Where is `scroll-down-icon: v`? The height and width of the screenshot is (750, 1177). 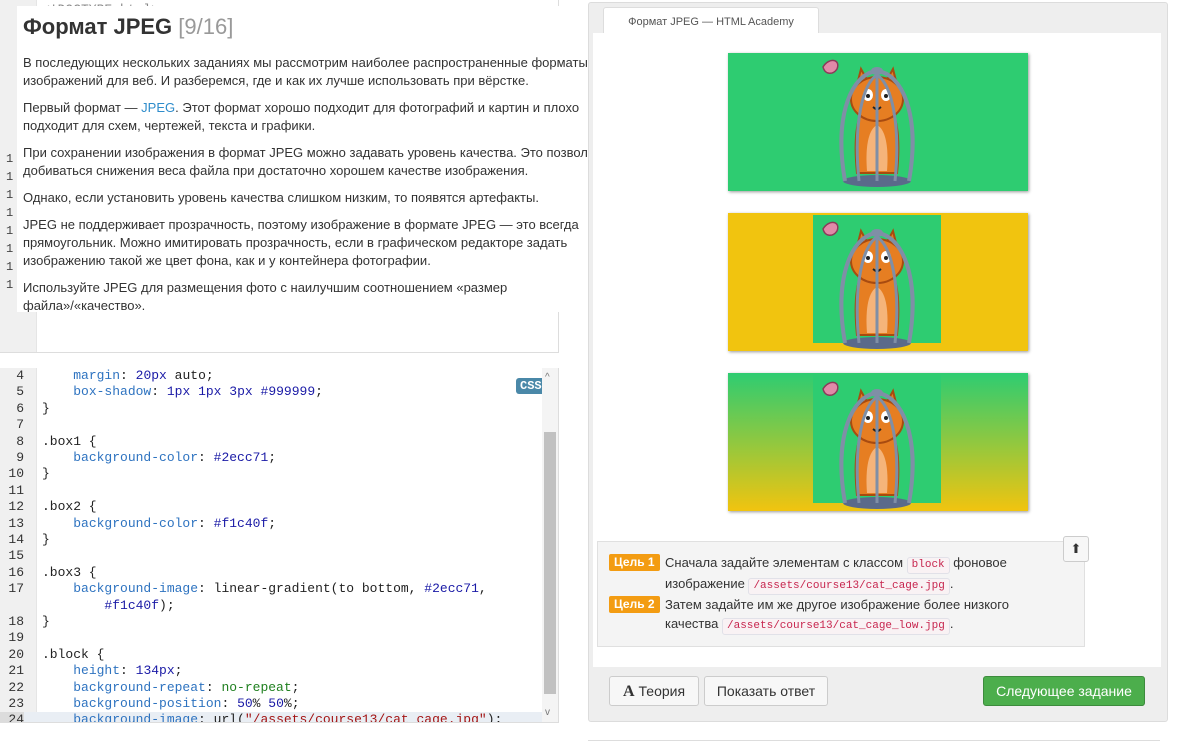
scroll-down-icon: v is located at coordinates (547, 712).